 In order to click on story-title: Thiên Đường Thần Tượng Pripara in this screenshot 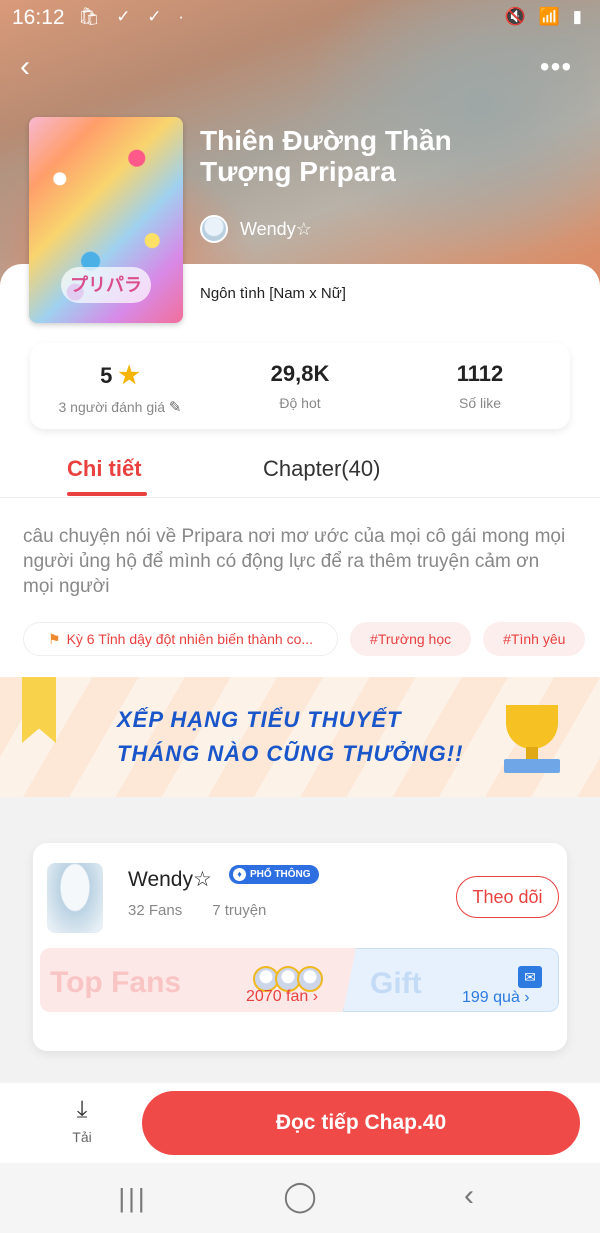, I will do `click(326, 156)`.